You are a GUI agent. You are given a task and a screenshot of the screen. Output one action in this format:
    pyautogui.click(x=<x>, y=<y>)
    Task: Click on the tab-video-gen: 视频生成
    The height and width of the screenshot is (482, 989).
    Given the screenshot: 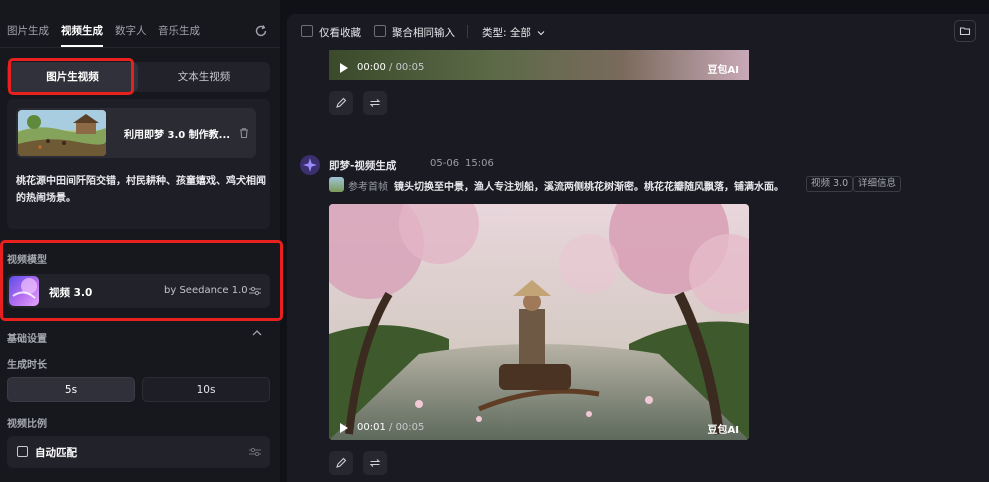 What is the action you would take?
    pyautogui.click(x=82, y=30)
    